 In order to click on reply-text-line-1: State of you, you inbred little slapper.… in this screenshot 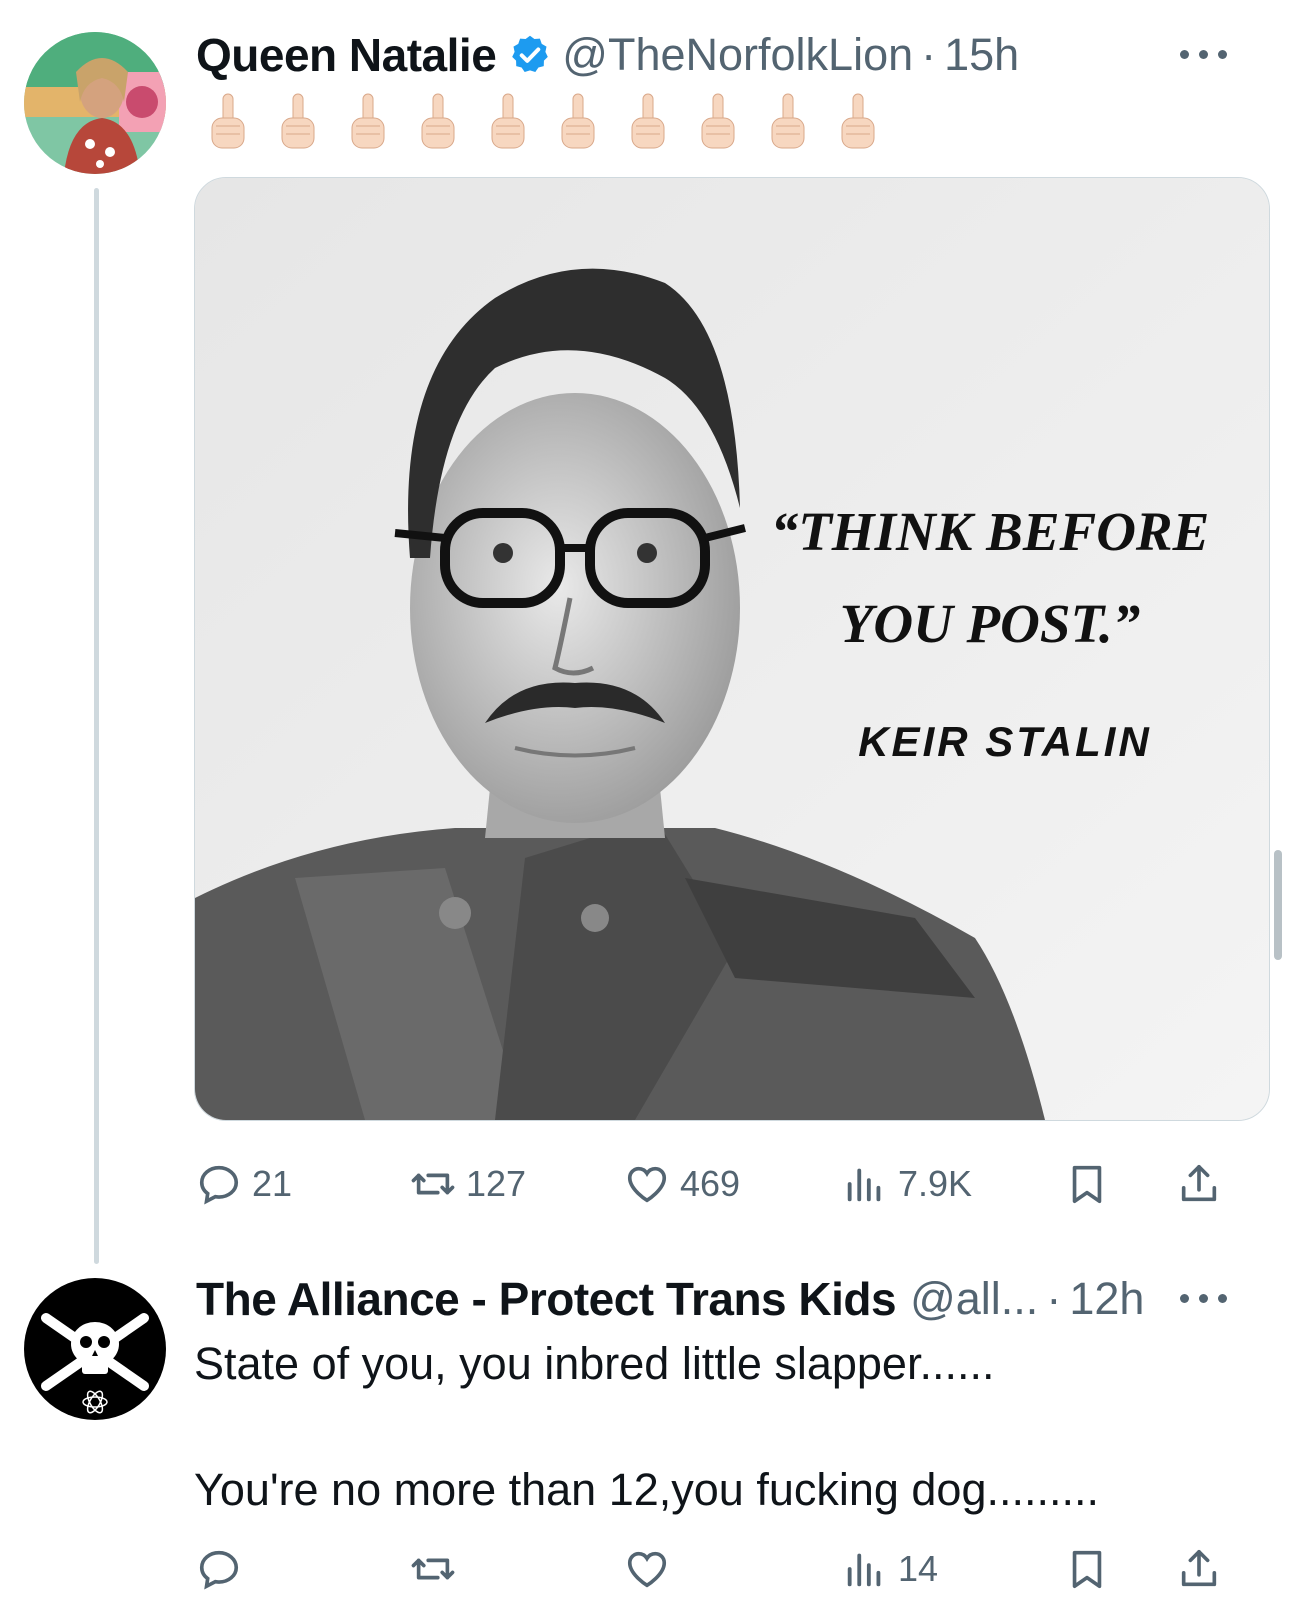, I will do `click(594, 1363)`.